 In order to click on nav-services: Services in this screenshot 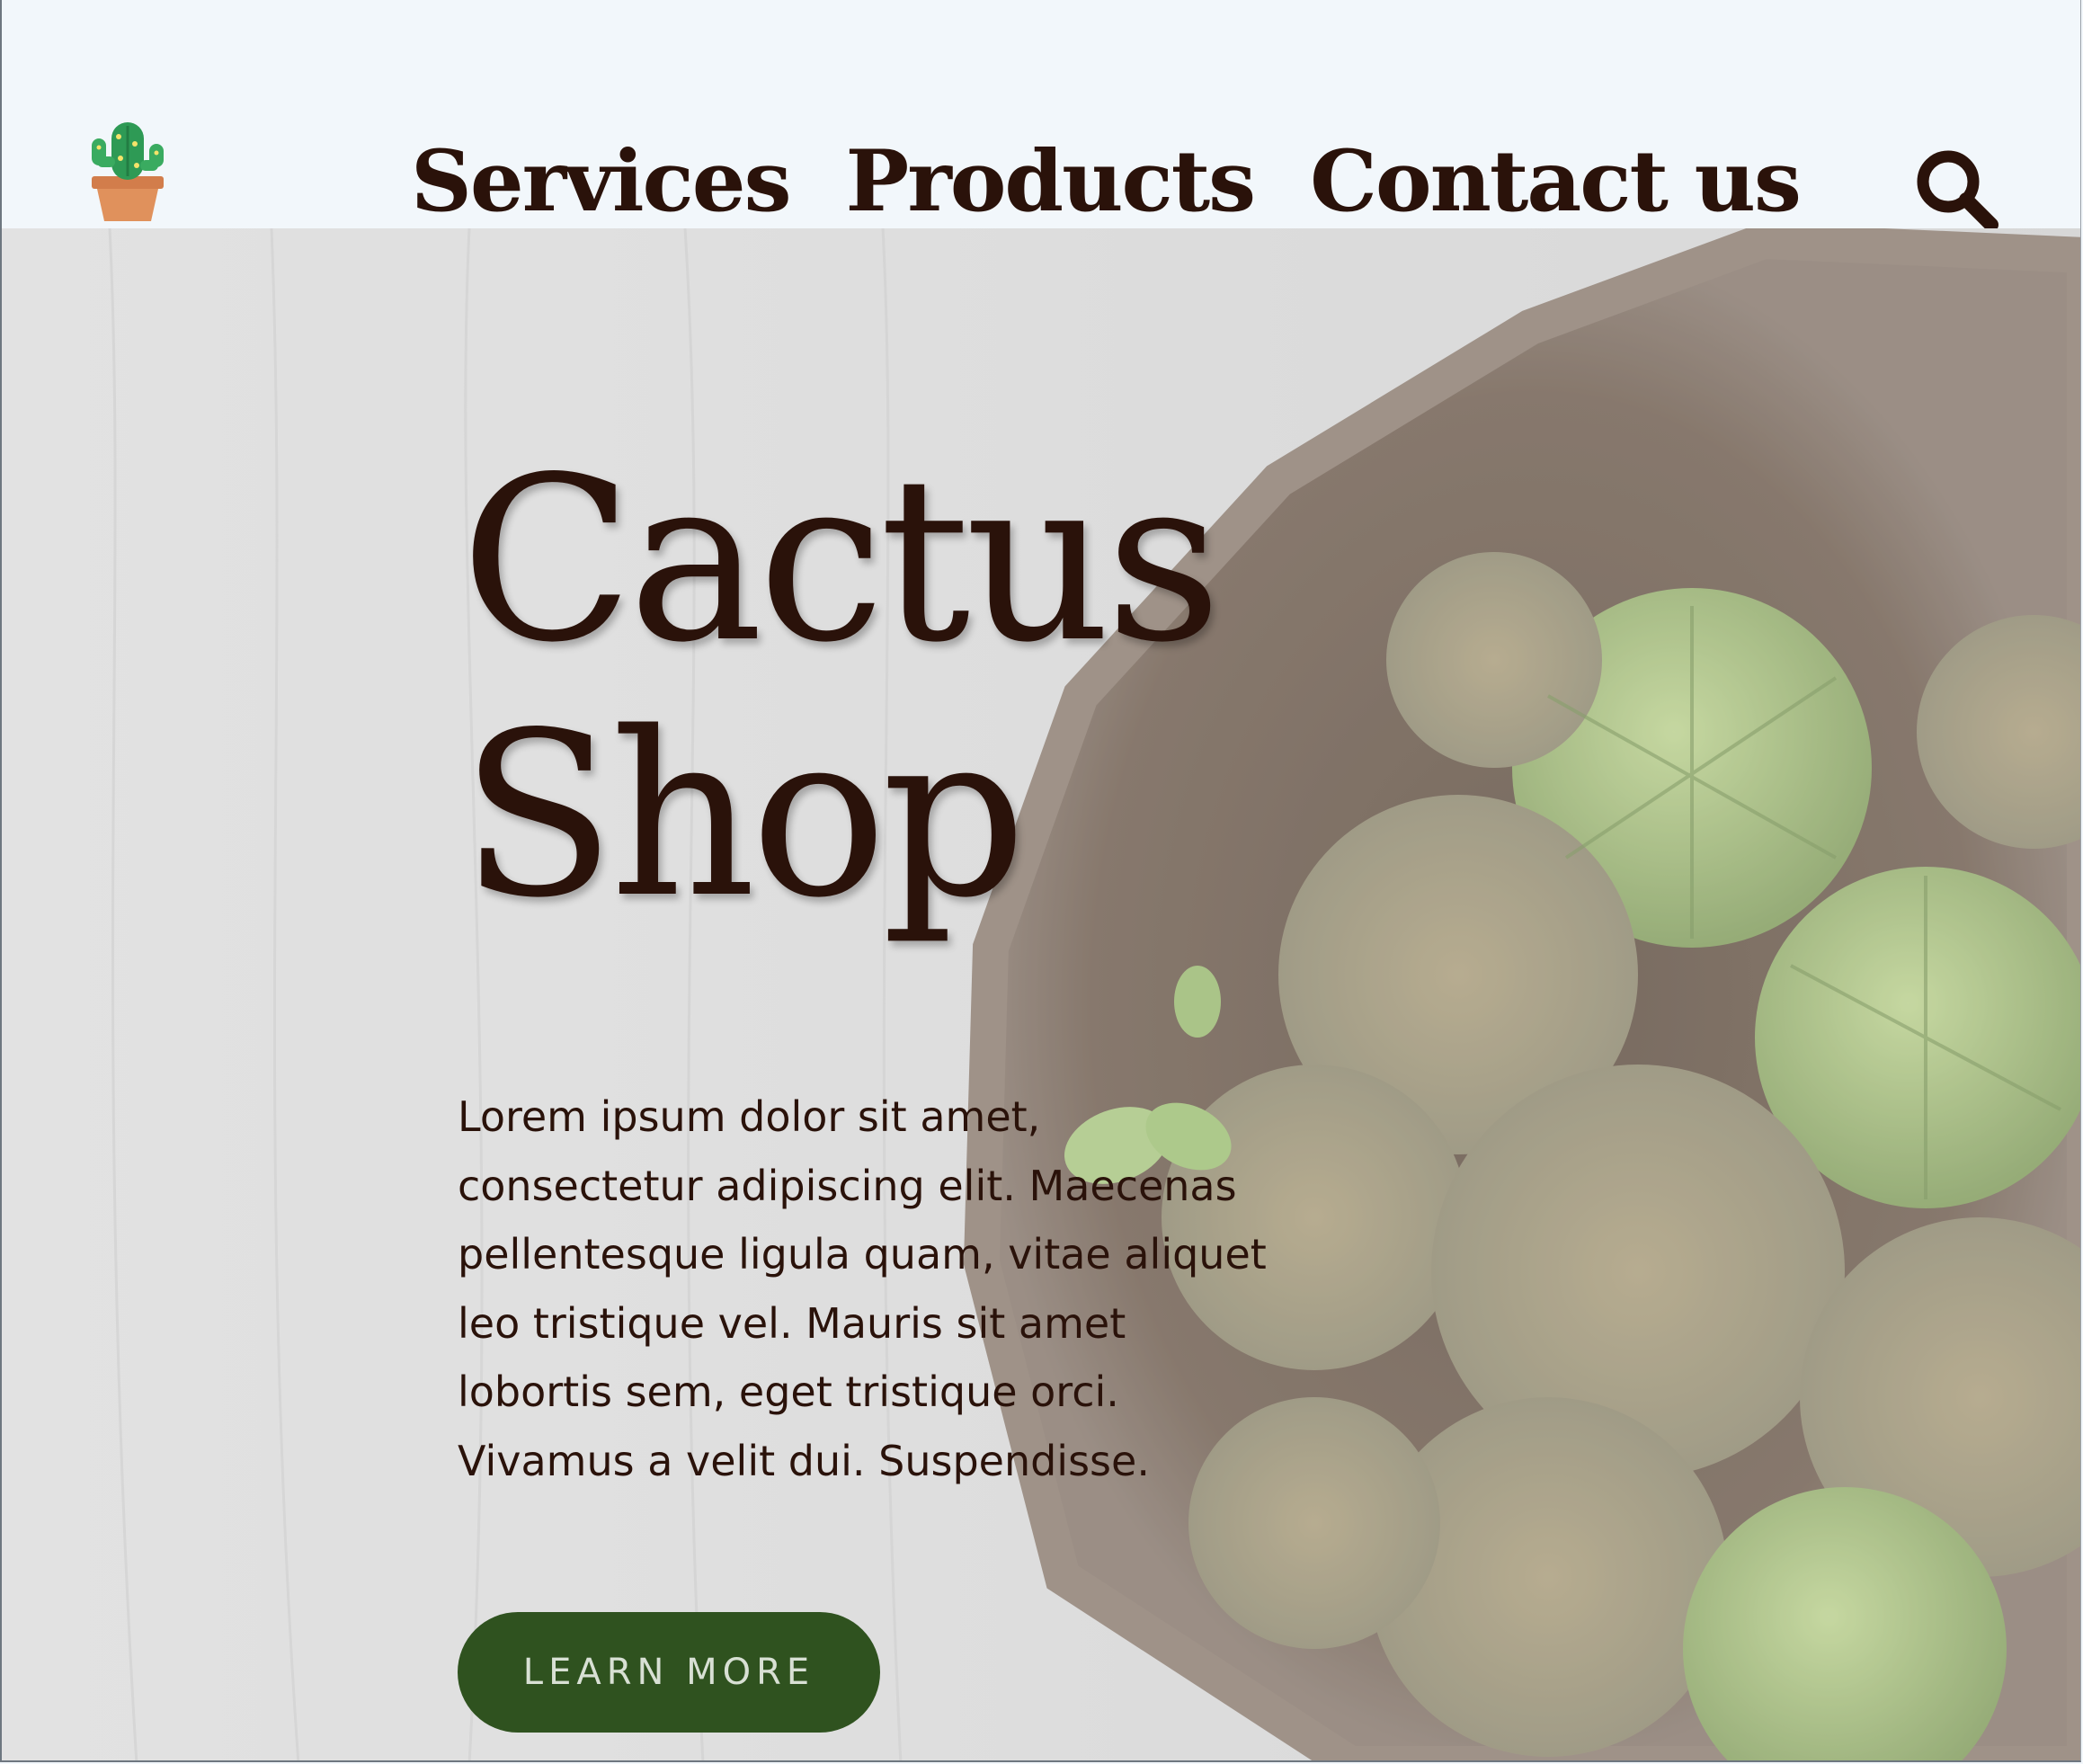, I will do `click(601, 181)`.